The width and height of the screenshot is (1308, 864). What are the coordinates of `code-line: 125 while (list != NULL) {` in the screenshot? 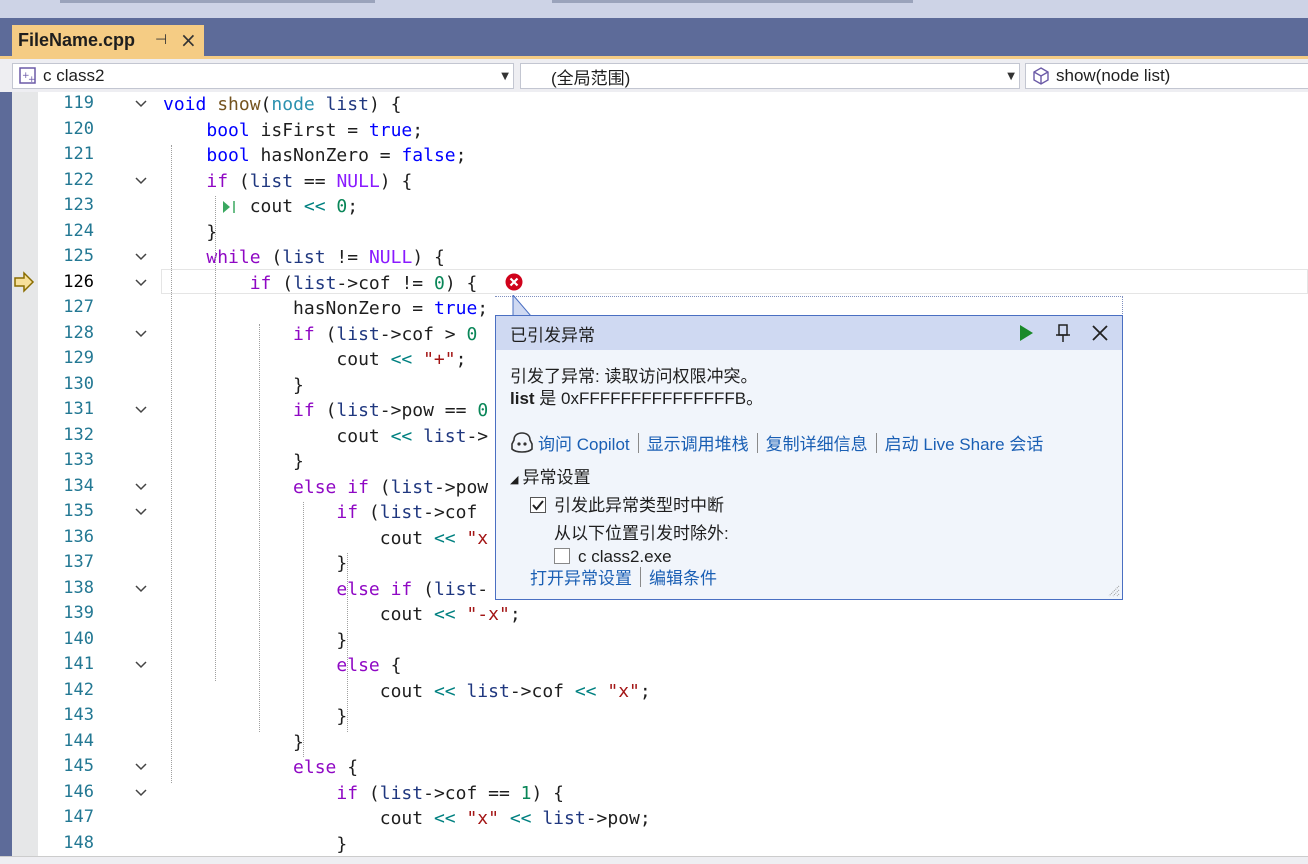 It's located at (673, 258).